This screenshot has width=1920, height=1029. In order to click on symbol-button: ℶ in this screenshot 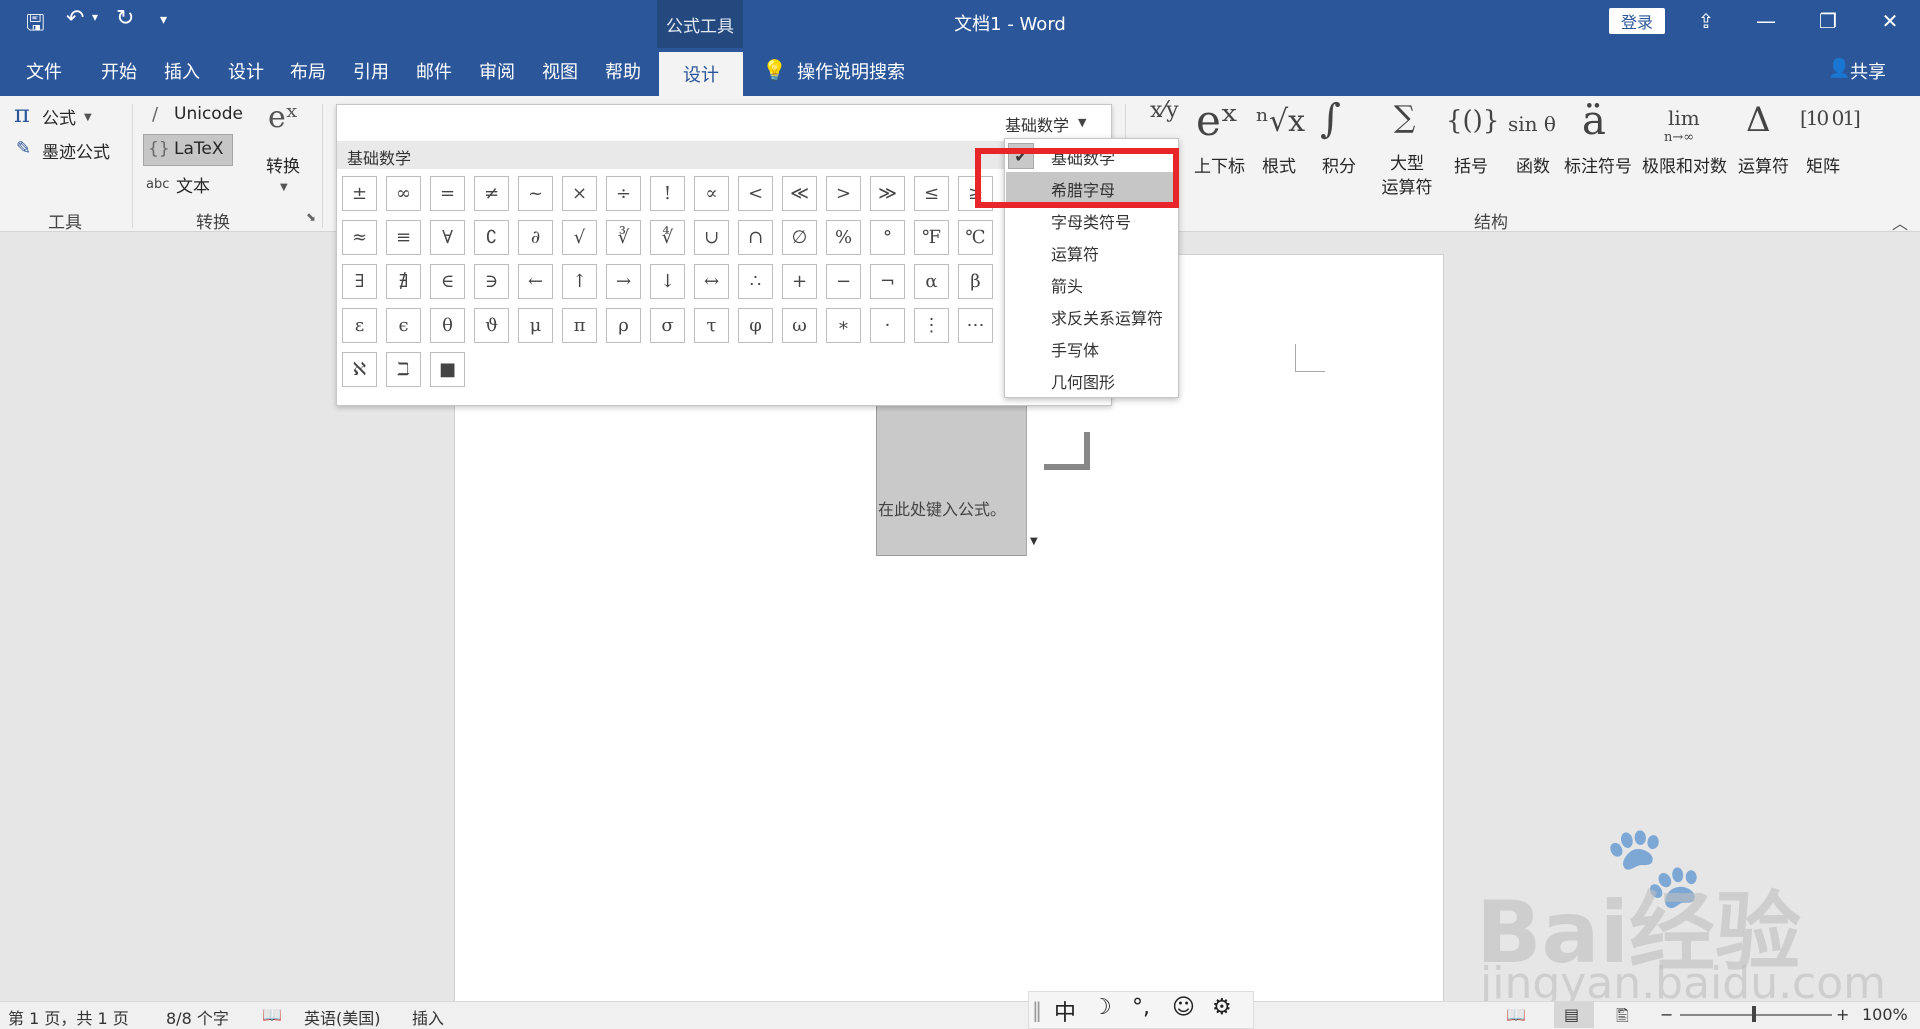, I will do `click(403, 369)`.